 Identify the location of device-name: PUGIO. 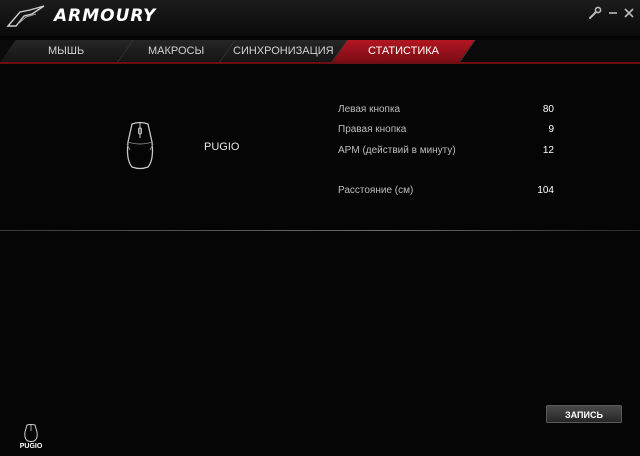
(222, 147).